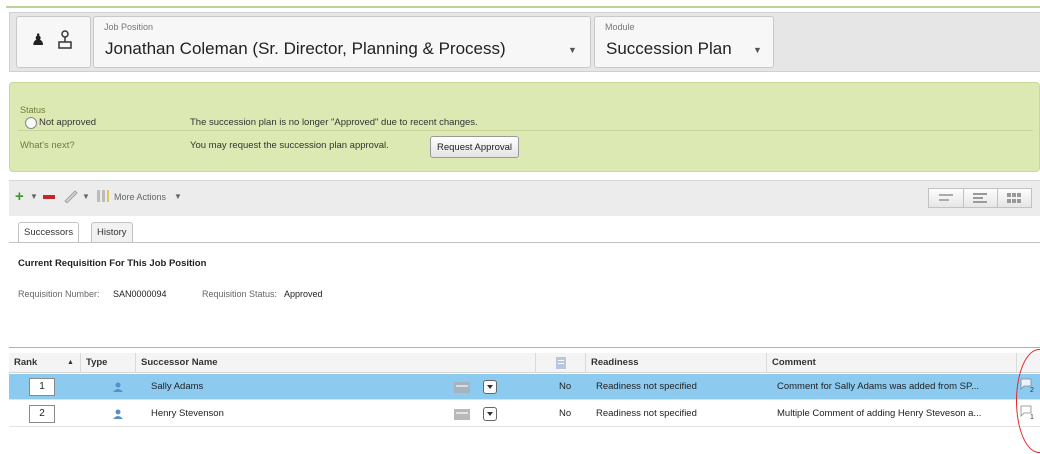 This screenshot has height=454, width=1040. I want to click on requisition-status-label: Requisition Status:, so click(240, 294).